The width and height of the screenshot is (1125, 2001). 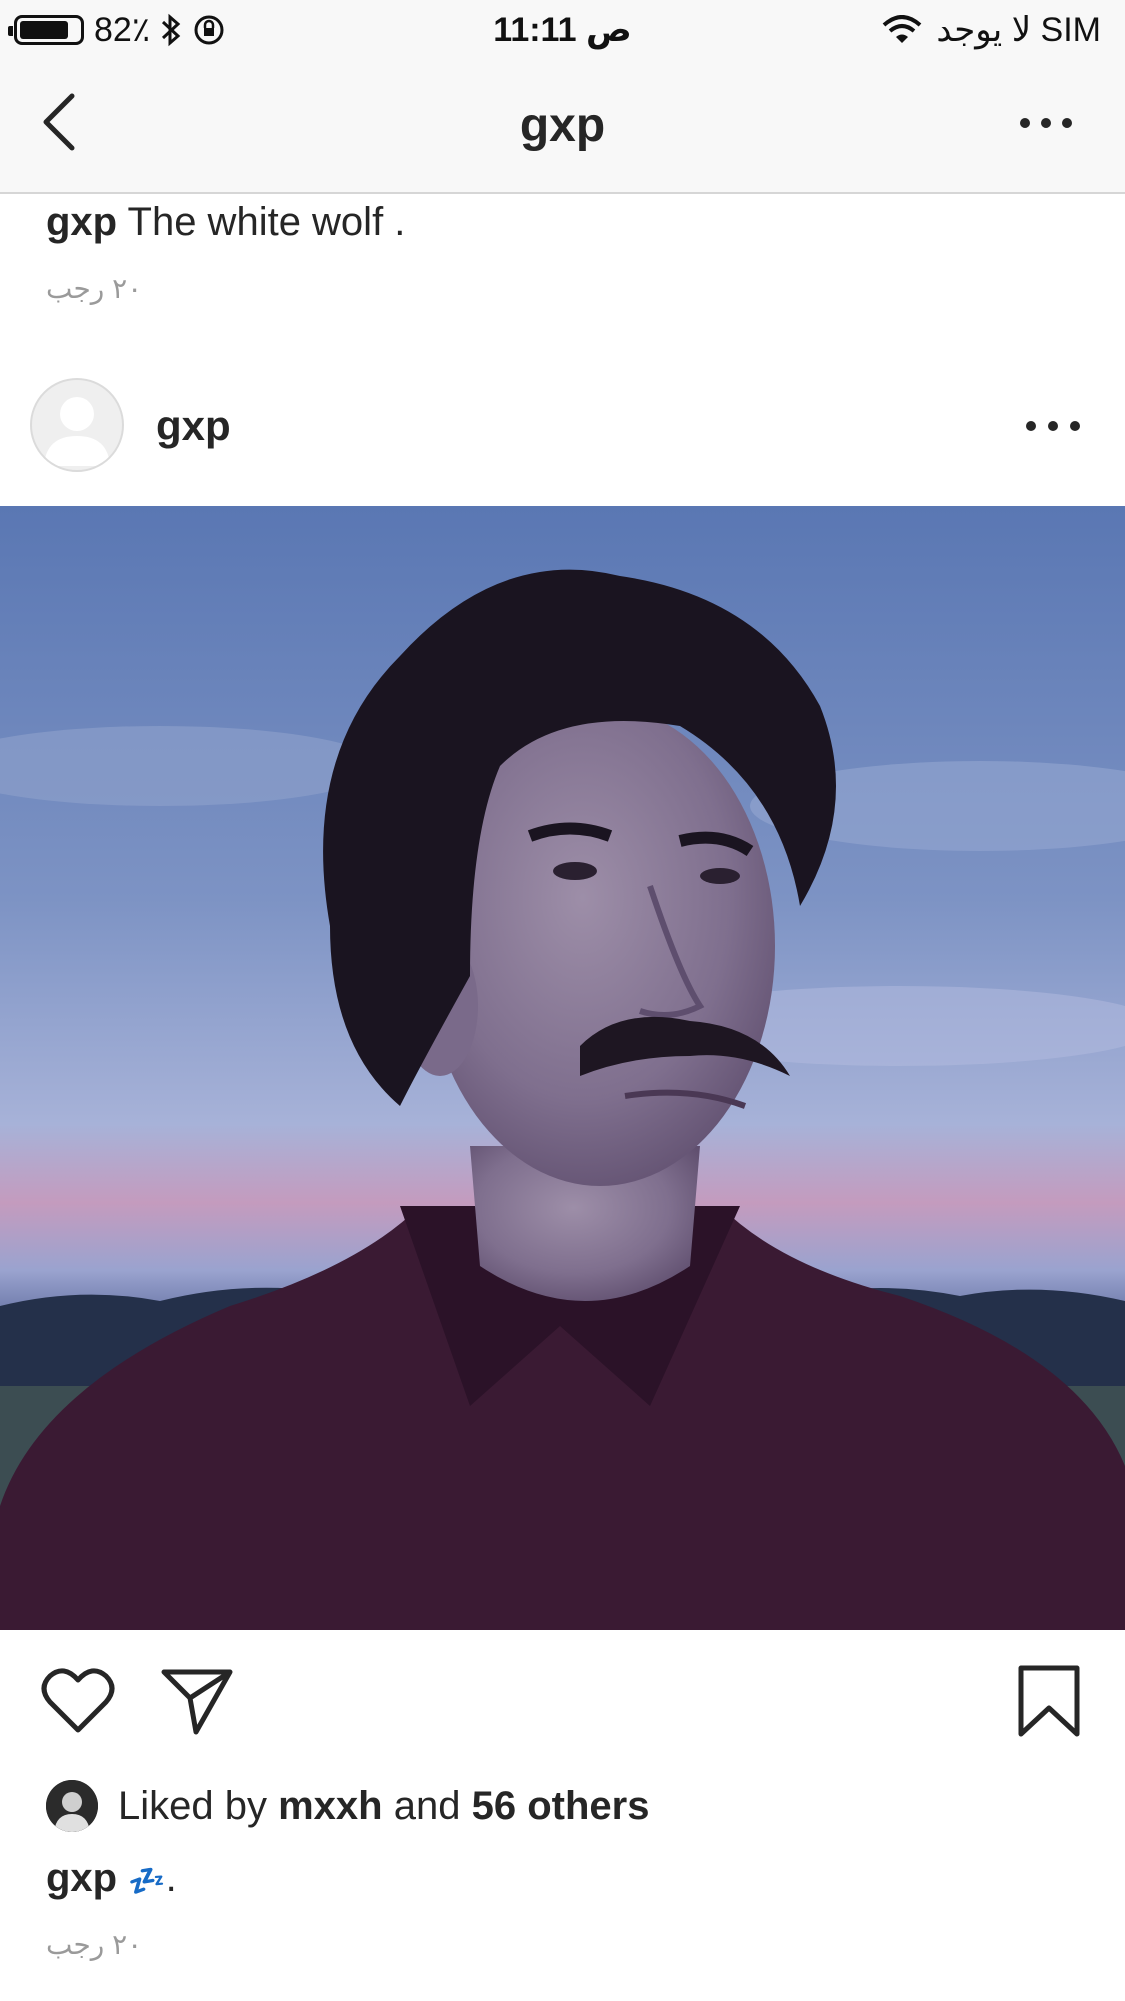 I want to click on likes-prefix: Liked by, so click(x=192, y=1805).